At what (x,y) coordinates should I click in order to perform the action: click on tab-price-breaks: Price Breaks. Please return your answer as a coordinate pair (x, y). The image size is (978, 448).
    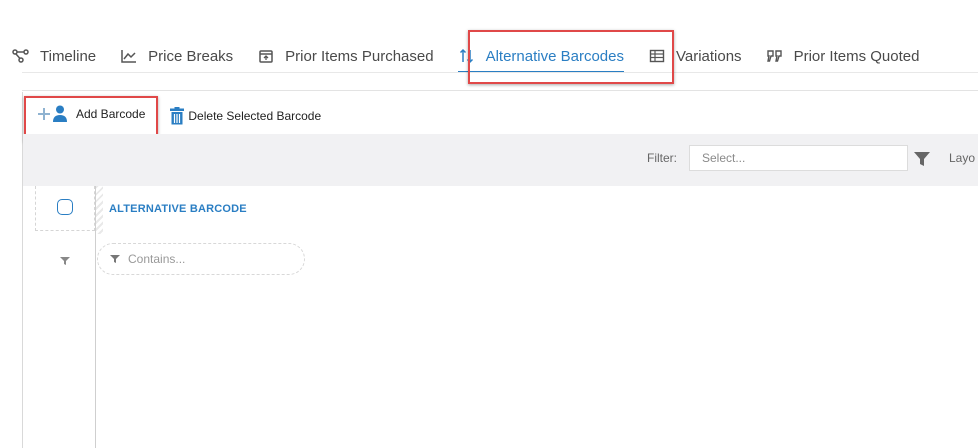
    Looking at the image, I should click on (176, 56).